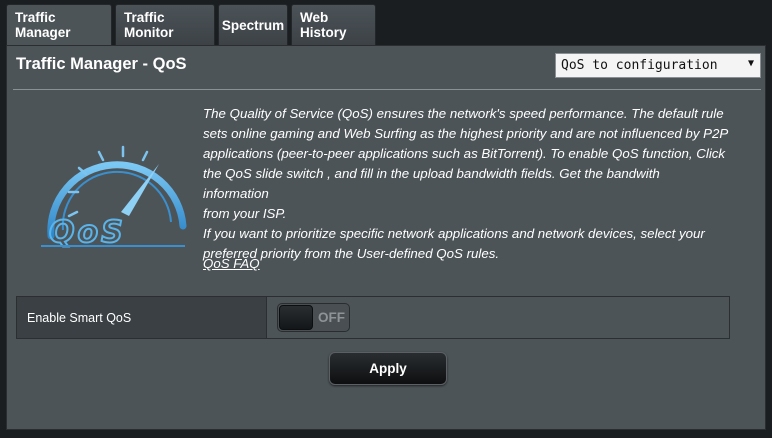  Describe the element at coordinates (639, 65) in the screenshot. I see `qos-mode-select-value: QoS to configuration` at that location.